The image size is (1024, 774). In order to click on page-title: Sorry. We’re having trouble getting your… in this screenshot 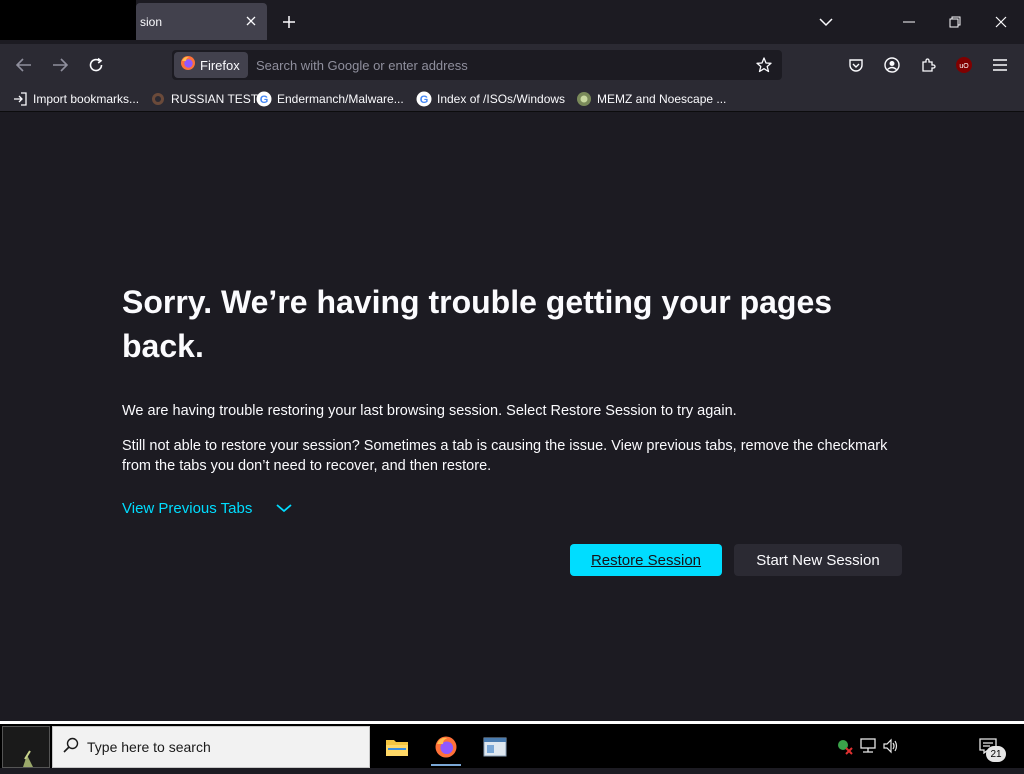, I will do `click(477, 324)`.